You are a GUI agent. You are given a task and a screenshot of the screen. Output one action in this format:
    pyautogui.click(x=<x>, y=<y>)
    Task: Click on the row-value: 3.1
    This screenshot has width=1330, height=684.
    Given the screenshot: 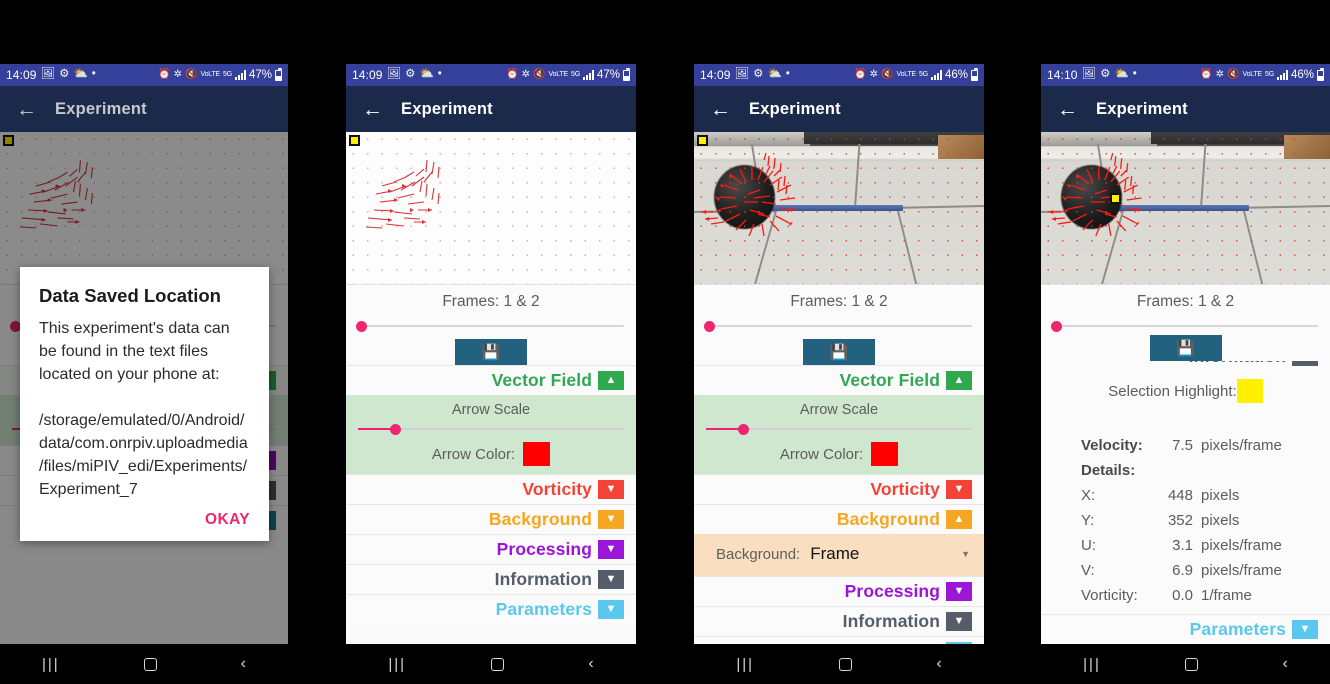 What is the action you would take?
    pyautogui.click(x=1182, y=545)
    